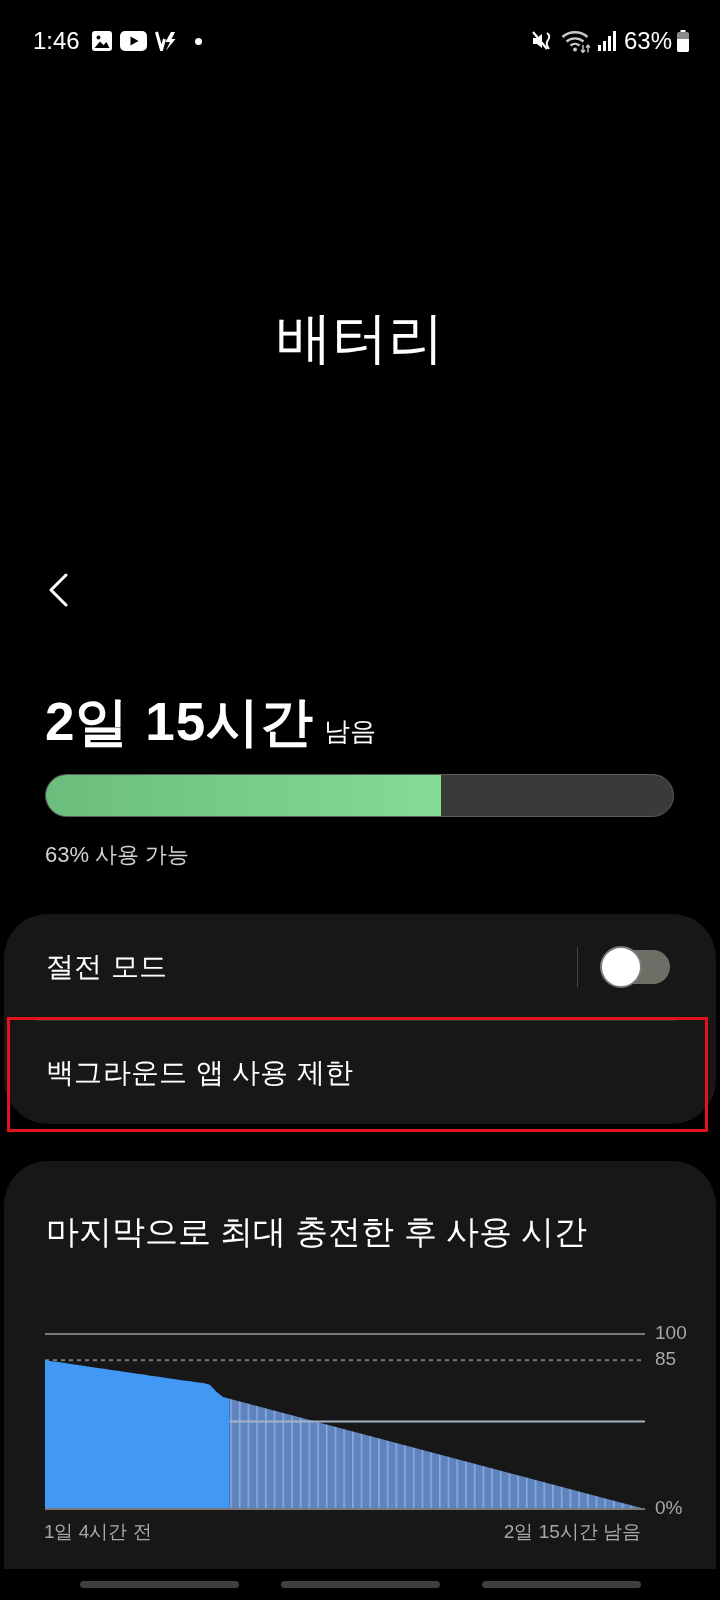  What do you see at coordinates (683, 41) in the screenshot?
I see `battery-icon` at bounding box center [683, 41].